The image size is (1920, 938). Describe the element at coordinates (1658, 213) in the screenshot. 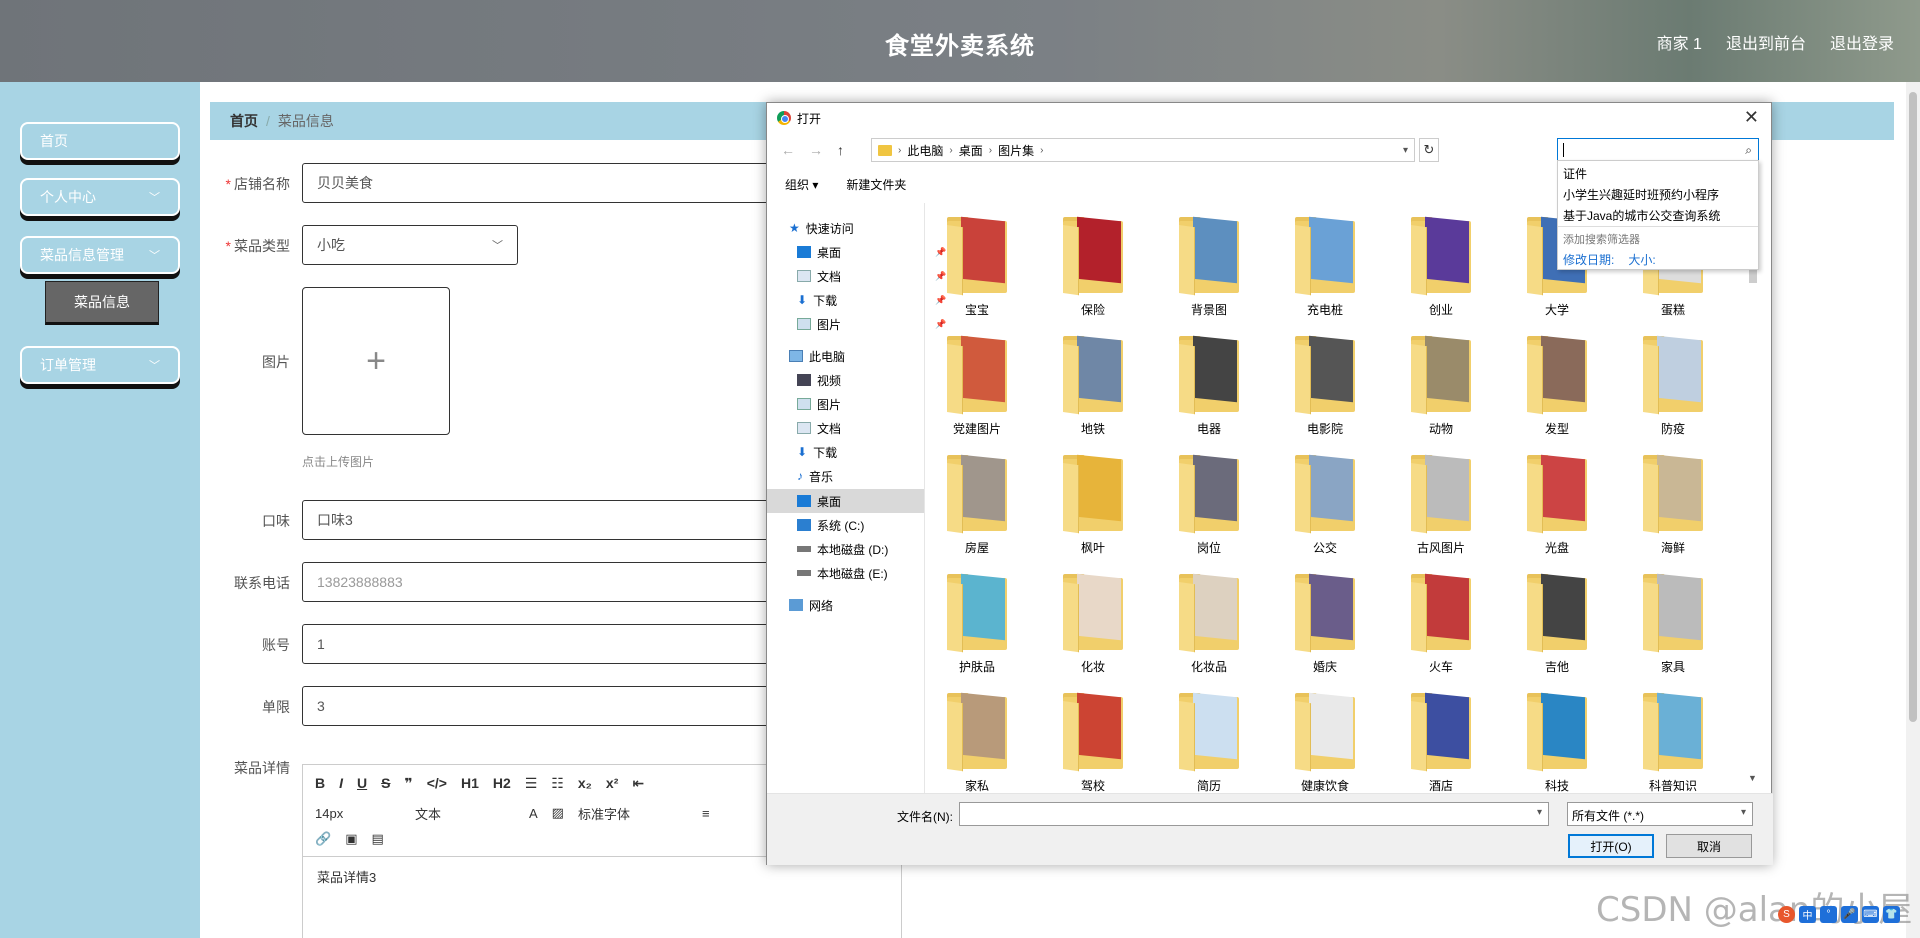

I see `suggestion-item: 基于Java的城市公交查询系统` at that location.